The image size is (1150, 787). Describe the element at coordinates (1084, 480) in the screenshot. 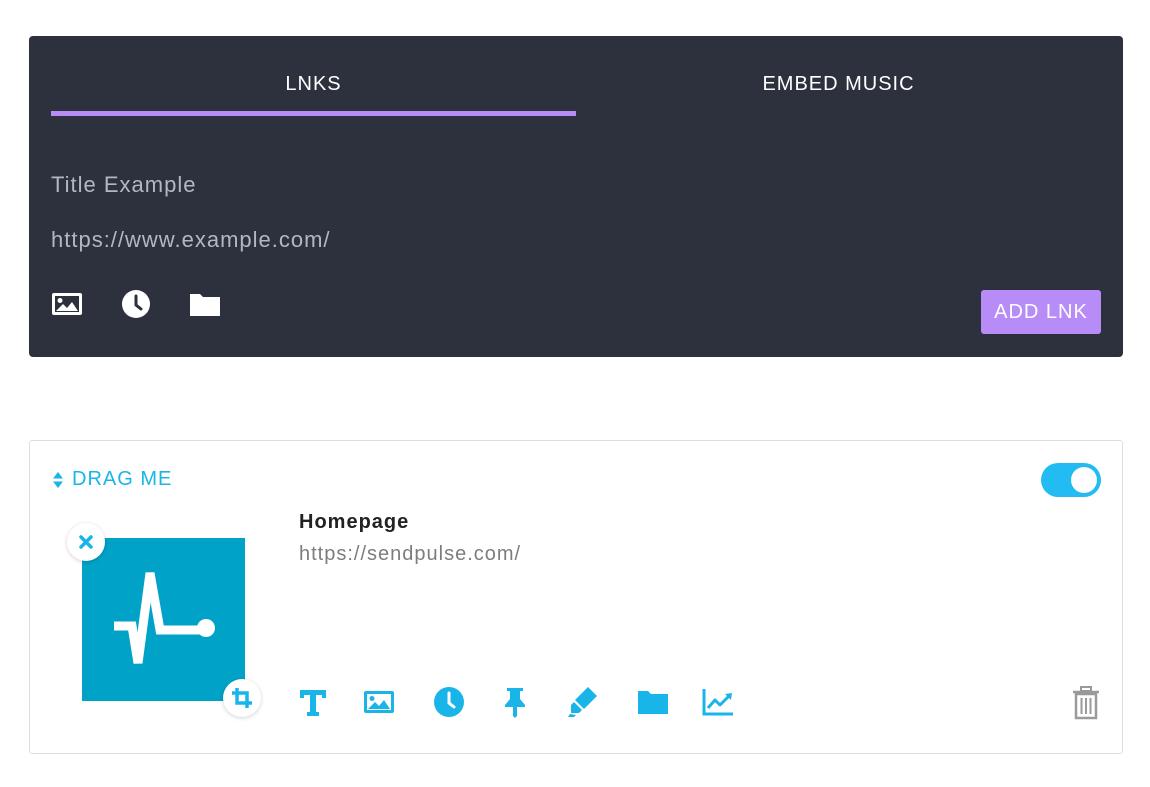

I see `toggle-knob` at that location.